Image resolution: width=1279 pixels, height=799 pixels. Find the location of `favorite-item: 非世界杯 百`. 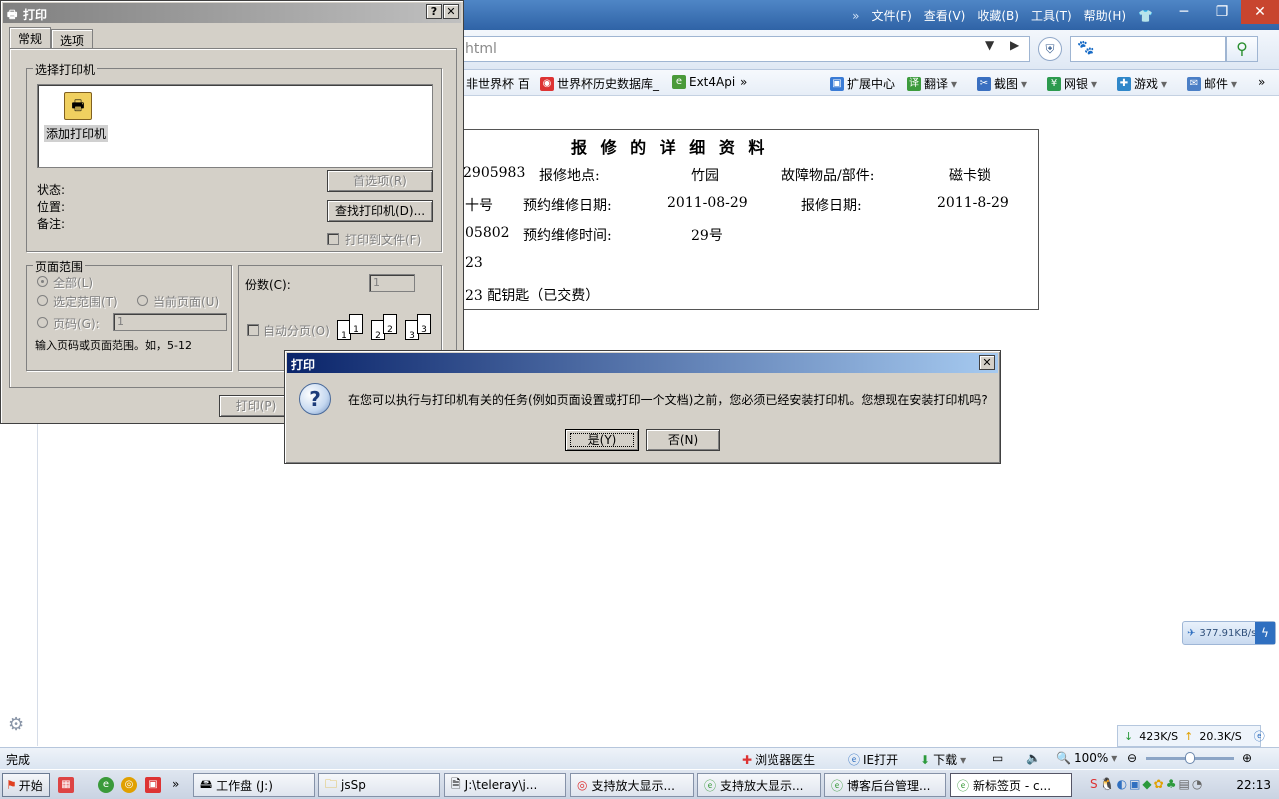

favorite-item: 非世界杯 百 is located at coordinates (498, 83).